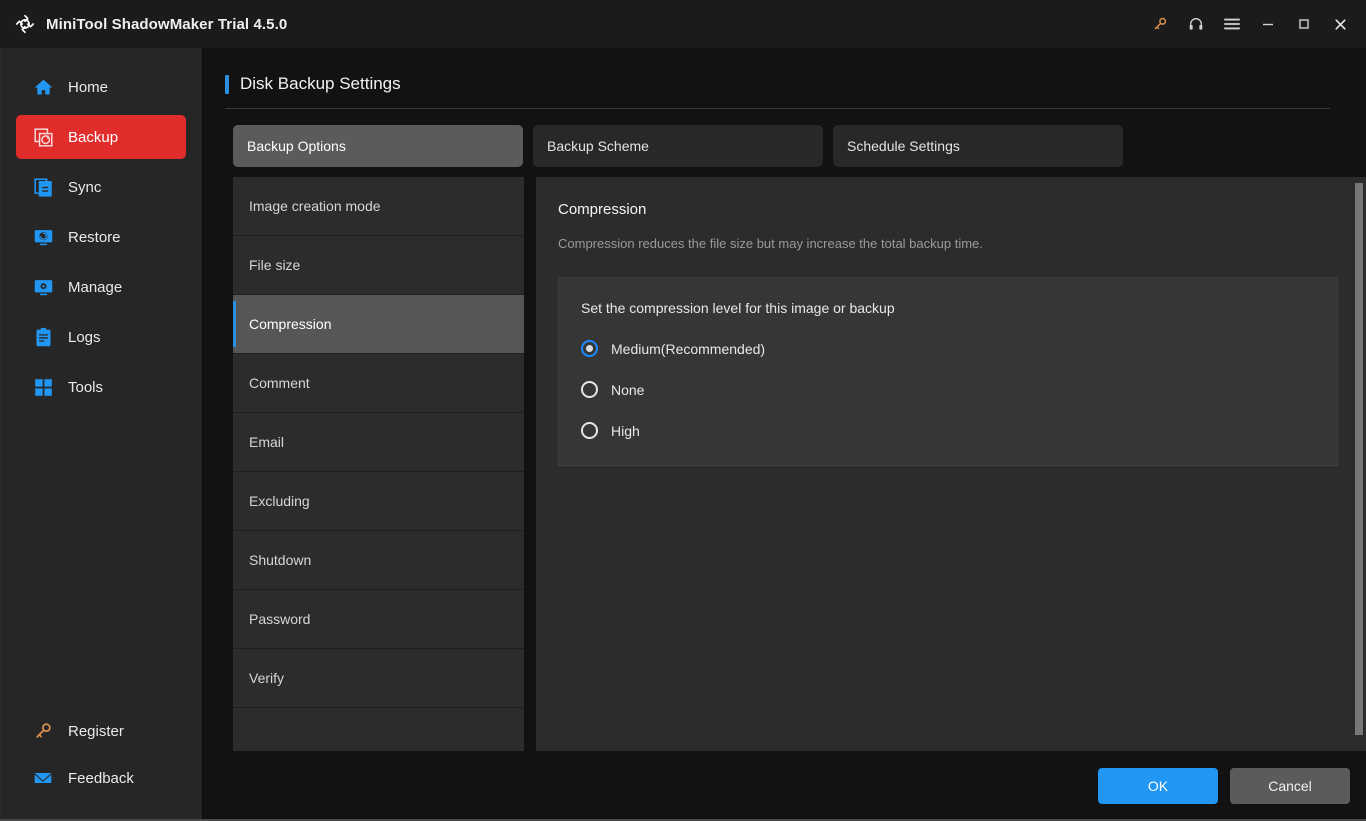 The width and height of the screenshot is (1366, 821). Describe the element at coordinates (378, 678) in the screenshot. I see `list-item-verify: Verify` at that location.